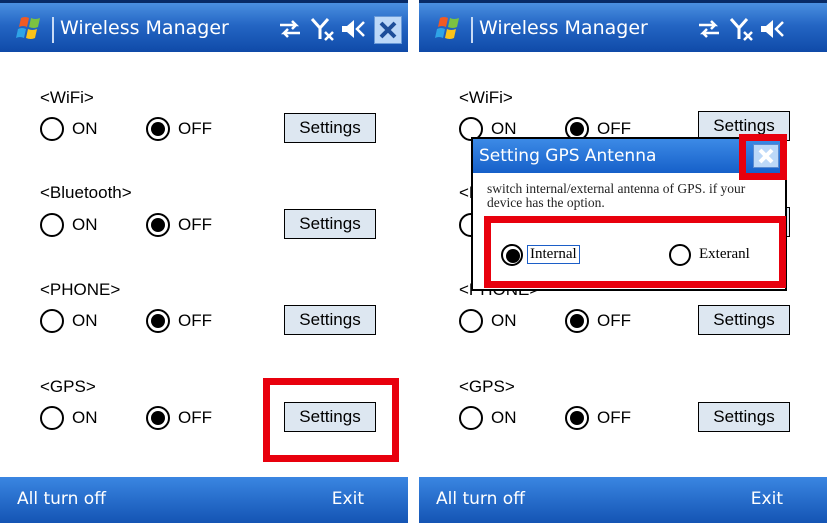  What do you see at coordinates (80, 289) in the screenshot?
I see `phone-label: <PHONE>` at bounding box center [80, 289].